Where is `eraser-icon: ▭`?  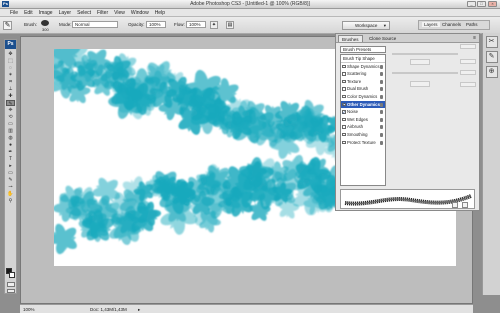
eraser-icon: ▭ is located at coordinates (10, 124).